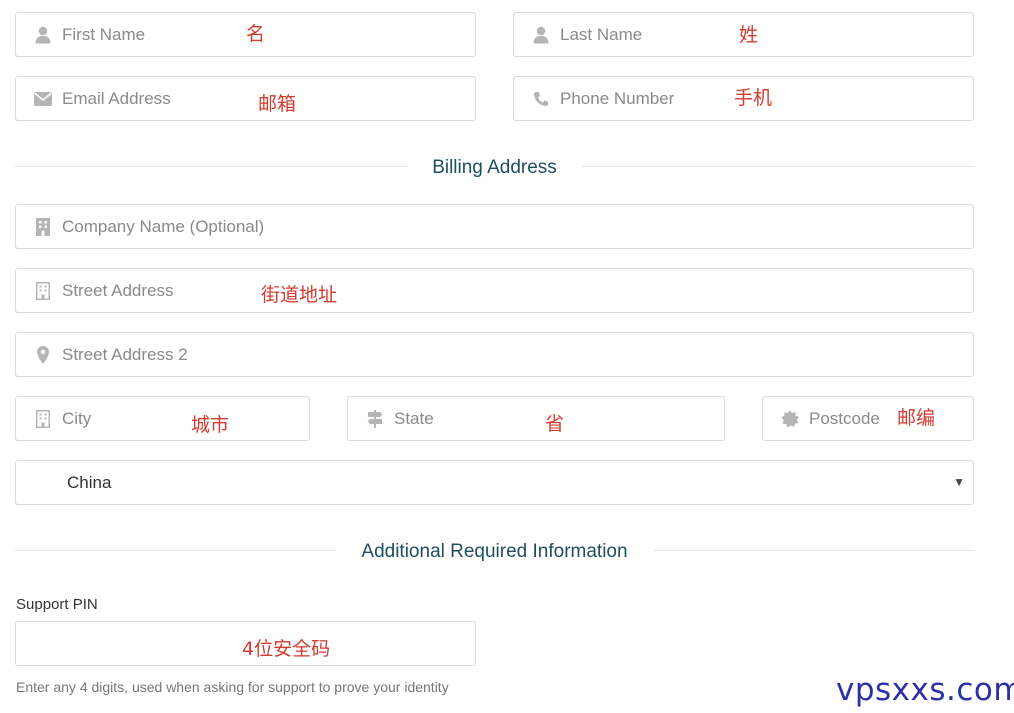  I want to click on last-name-field: Last Name 姓, so click(743, 34).